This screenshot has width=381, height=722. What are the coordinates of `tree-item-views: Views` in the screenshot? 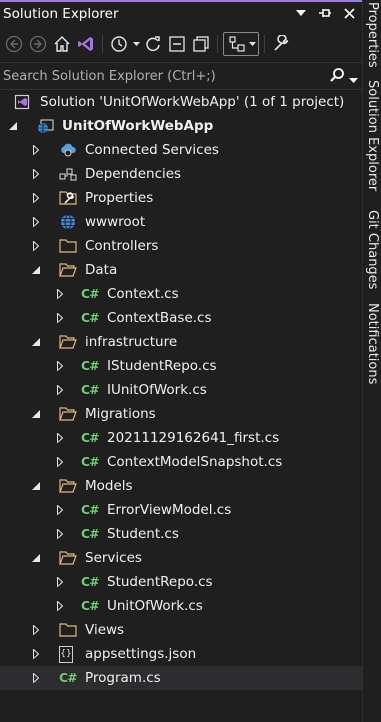 It's located at (181, 630).